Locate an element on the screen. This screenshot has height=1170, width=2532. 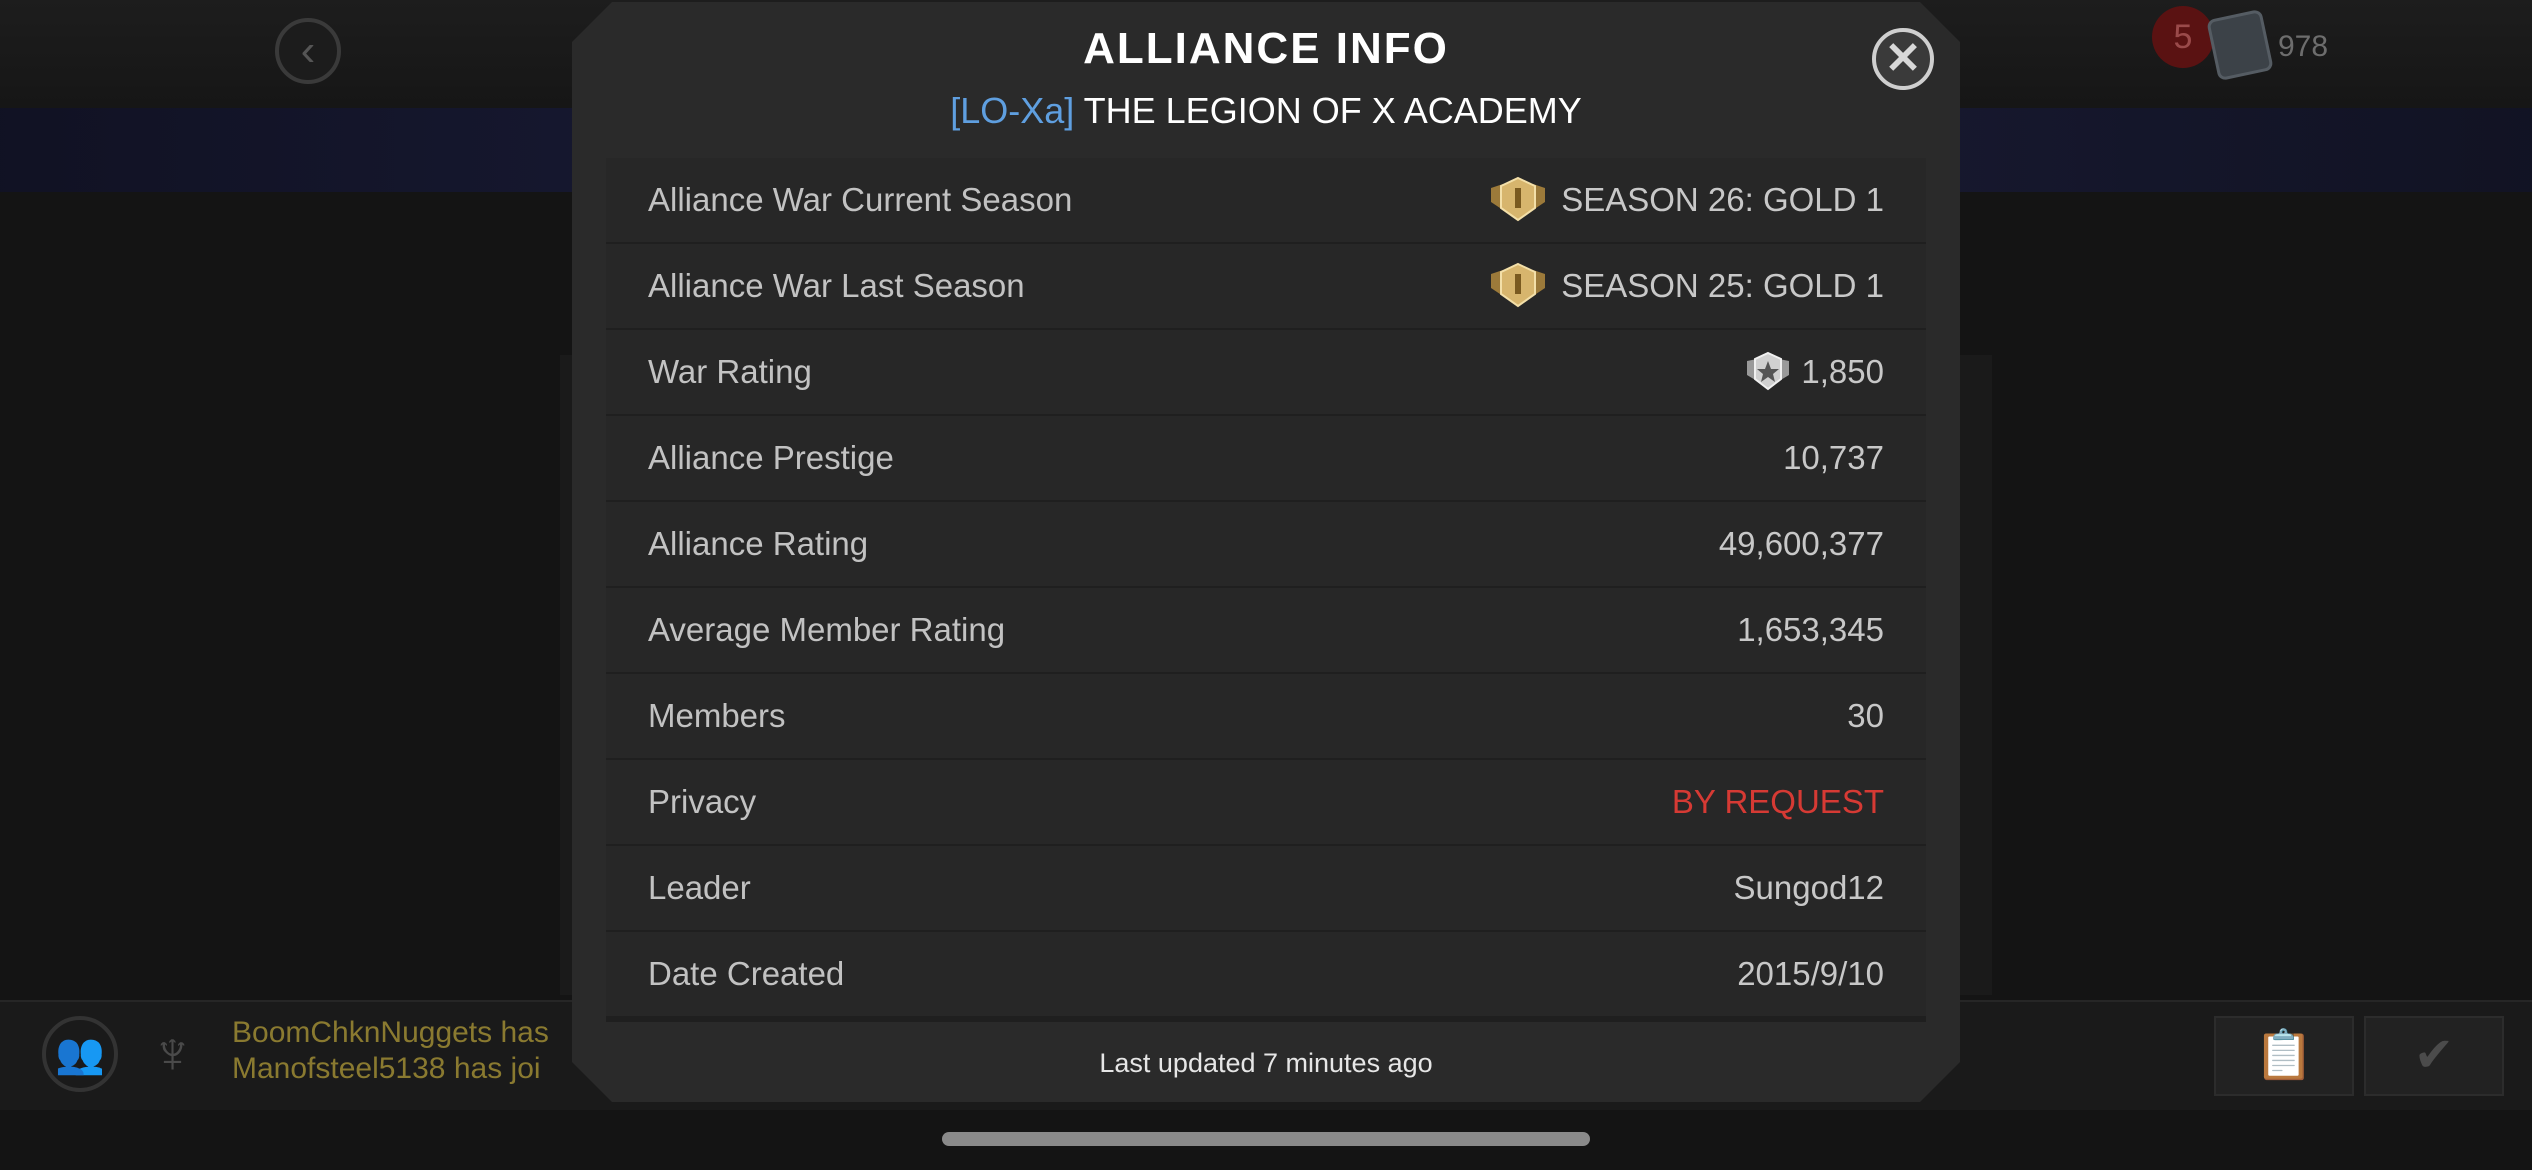
alliance-emblem-icon: ♆ is located at coordinates (172, 1052).